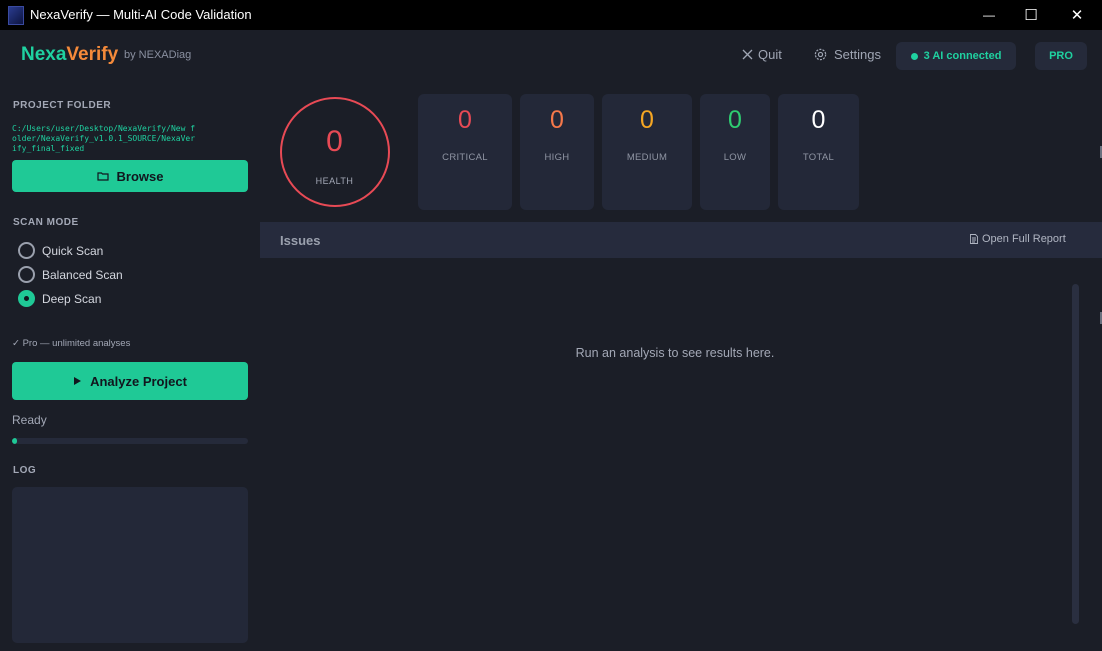 Image resolution: width=1102 pixels, height=651 pixels. What do you see at coordinates (300, 240) in the screenshot?
I see `issues-title: Issues` at bounding box center [300, 240].